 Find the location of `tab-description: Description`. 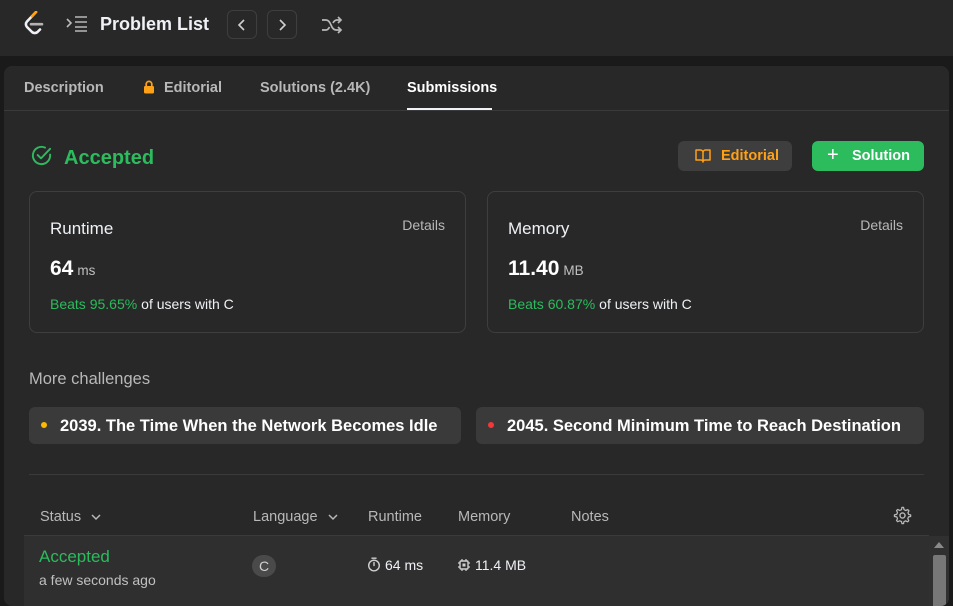

tab-description: Description is located at coordinates (64, 88).